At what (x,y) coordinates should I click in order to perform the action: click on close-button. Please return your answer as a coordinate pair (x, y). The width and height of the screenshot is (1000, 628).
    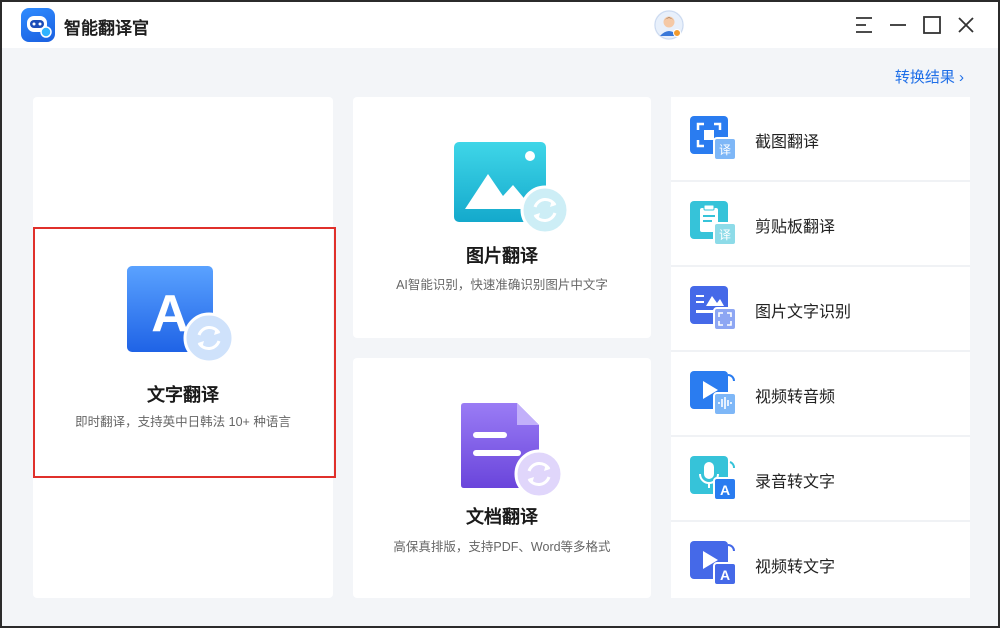
    Looking at the image, I should click on (966, 25).